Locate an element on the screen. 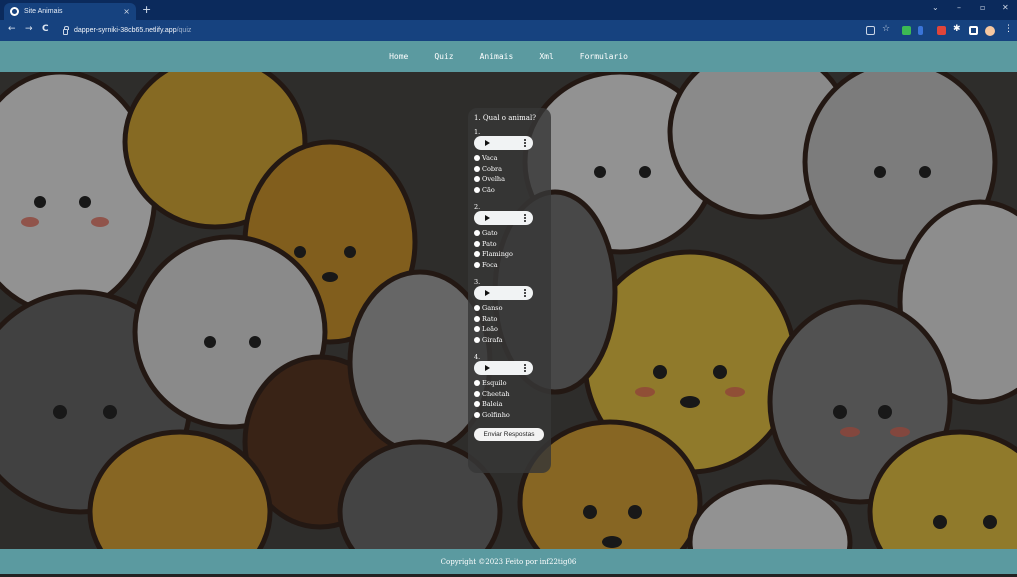 The height and width of the screenshot is (577, 1017). submit-answers-button: Enviar Respostas is located at coordinates (509, 434).